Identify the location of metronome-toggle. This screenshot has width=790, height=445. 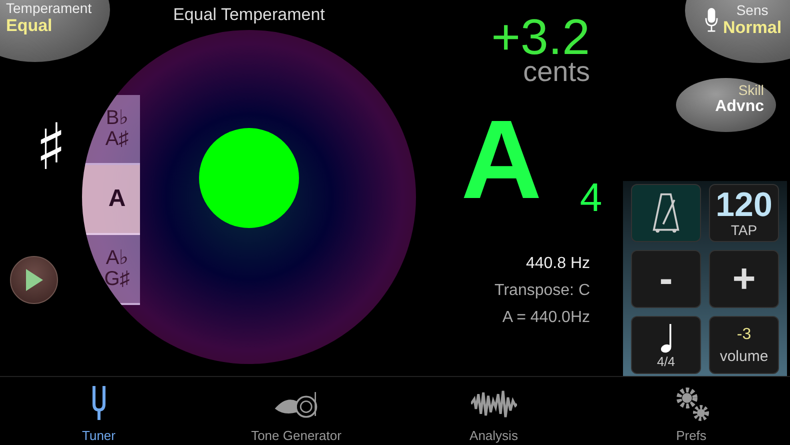
(666, 213).